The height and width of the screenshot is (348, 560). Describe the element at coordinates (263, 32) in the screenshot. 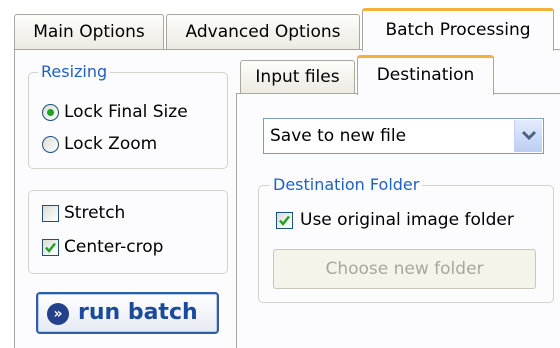

I see `tab-advanced-options: Advanced Options` at that location.